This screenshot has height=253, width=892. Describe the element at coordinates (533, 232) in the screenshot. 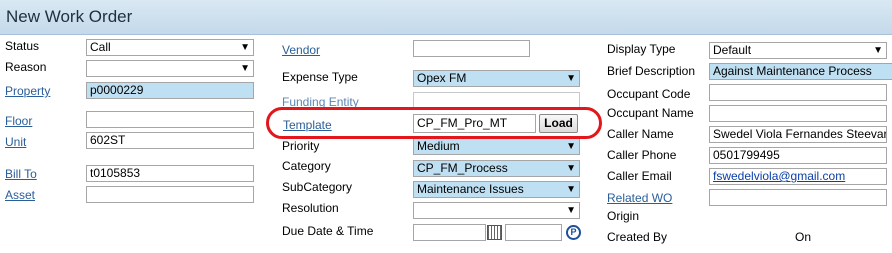

I see `due-time-field` at that location.